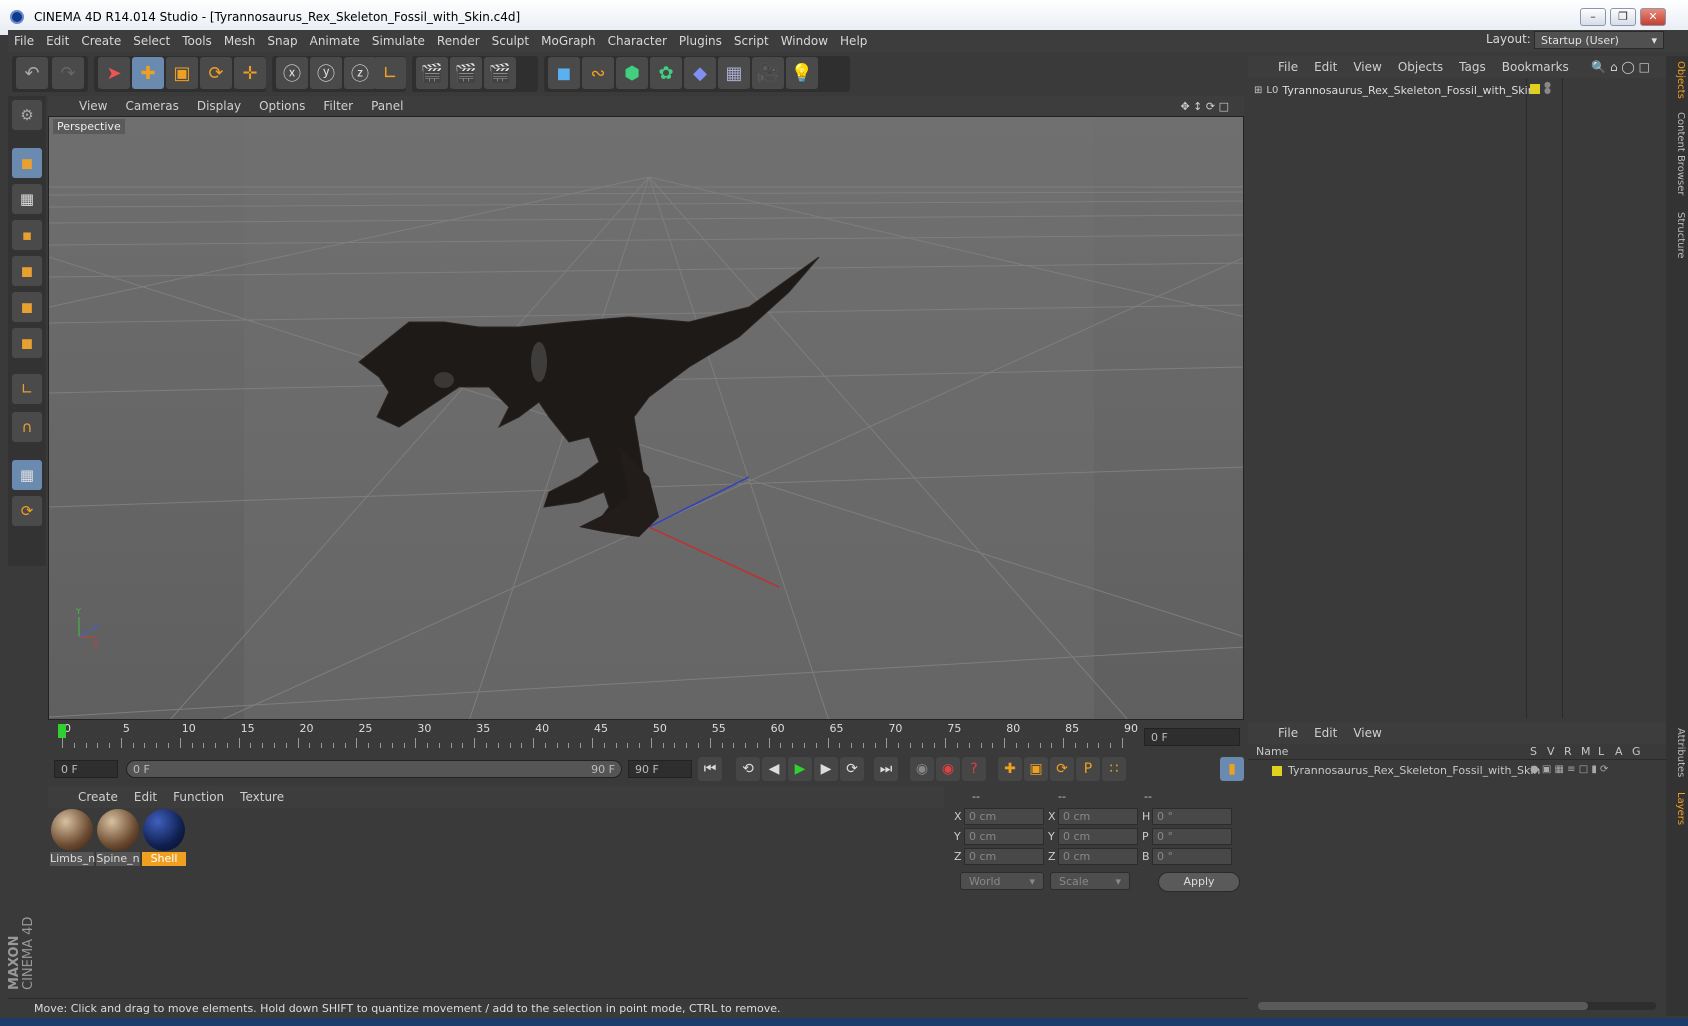 This screenshot has height=1026, width=1688. I want to click on viewport-menu-filter: Filter, so click(338, 106).